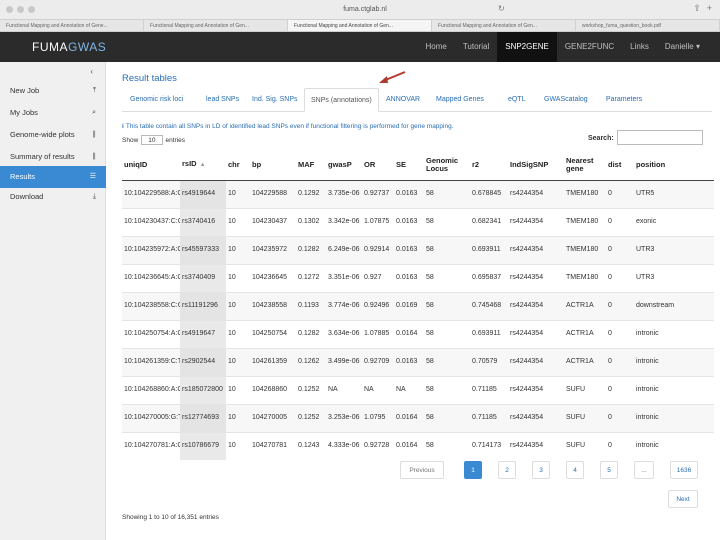 Image resolution: width=720 pixels, height=540 pixels. What do you see at coordinates (69, 47) in the screenshot?
I see `fuma-logo: FUMAGWAS` at bounding box center [69, 47].